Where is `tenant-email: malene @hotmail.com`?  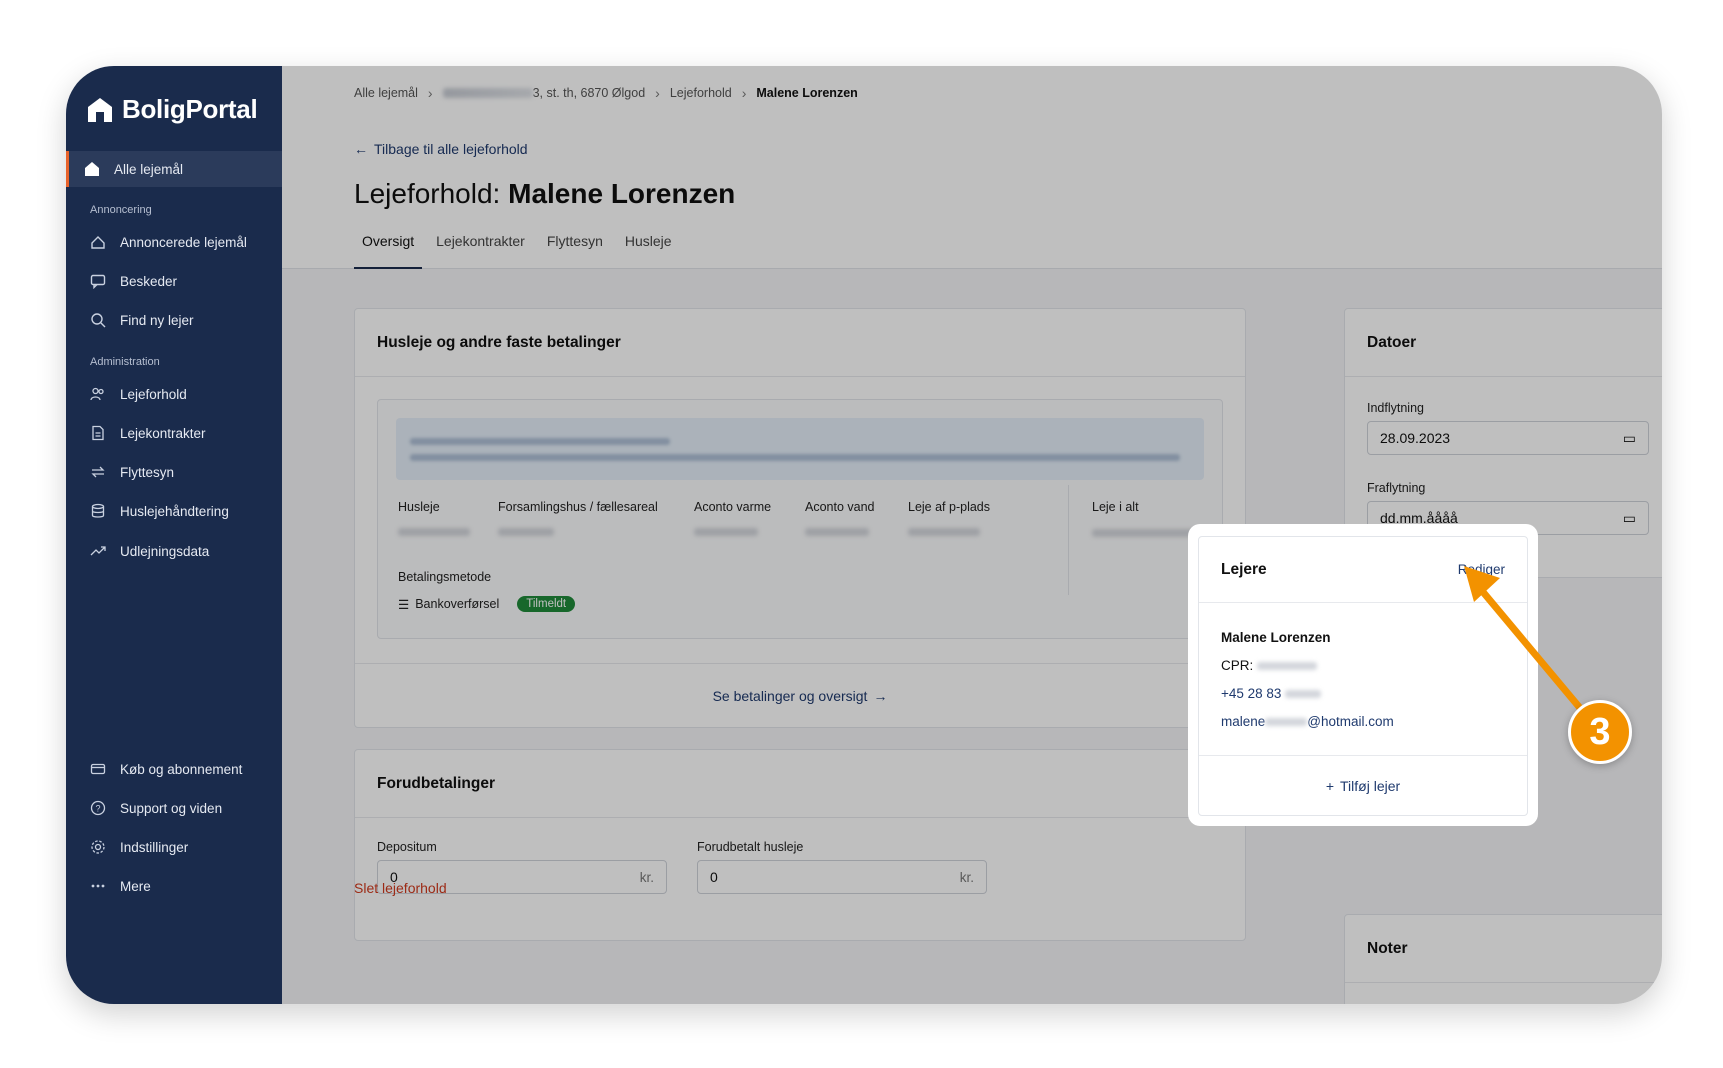 tenant-email: malene @hotmail.com is located at coordinates (1307, 721).